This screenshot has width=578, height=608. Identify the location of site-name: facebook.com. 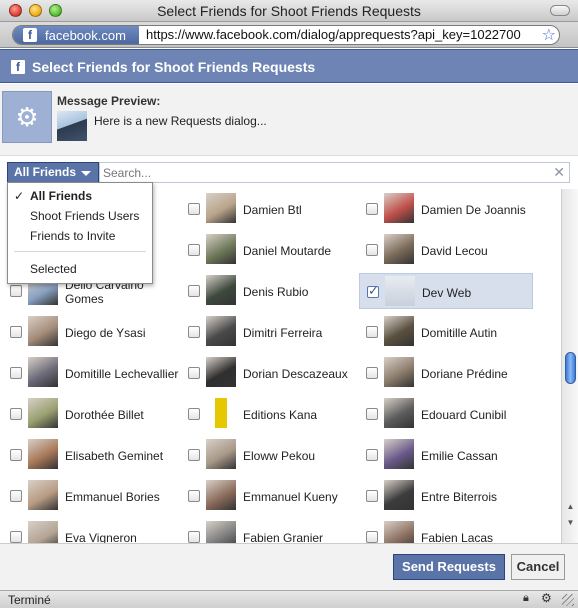
(85, 35).